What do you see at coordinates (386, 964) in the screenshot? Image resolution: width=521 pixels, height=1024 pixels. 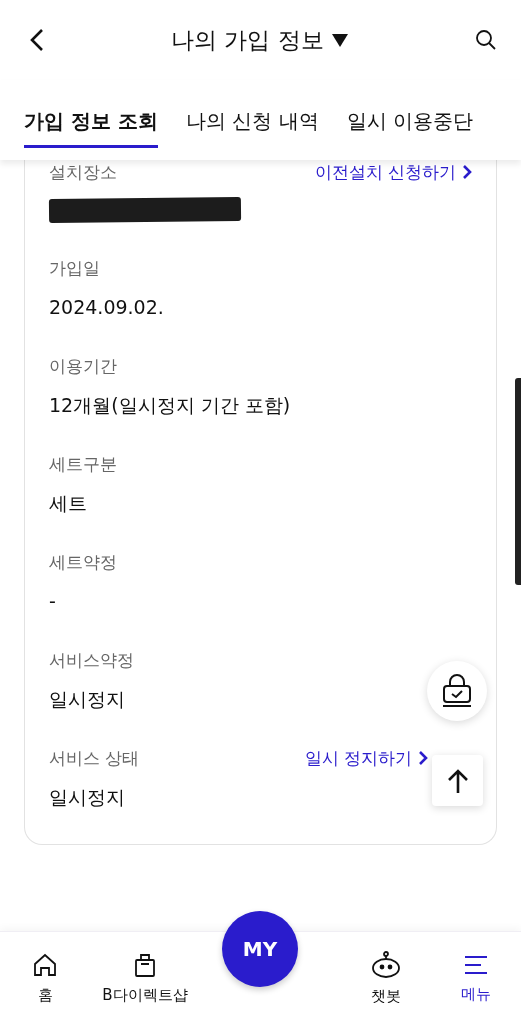 I see `robot-icon` at bounding box center [386, 964].